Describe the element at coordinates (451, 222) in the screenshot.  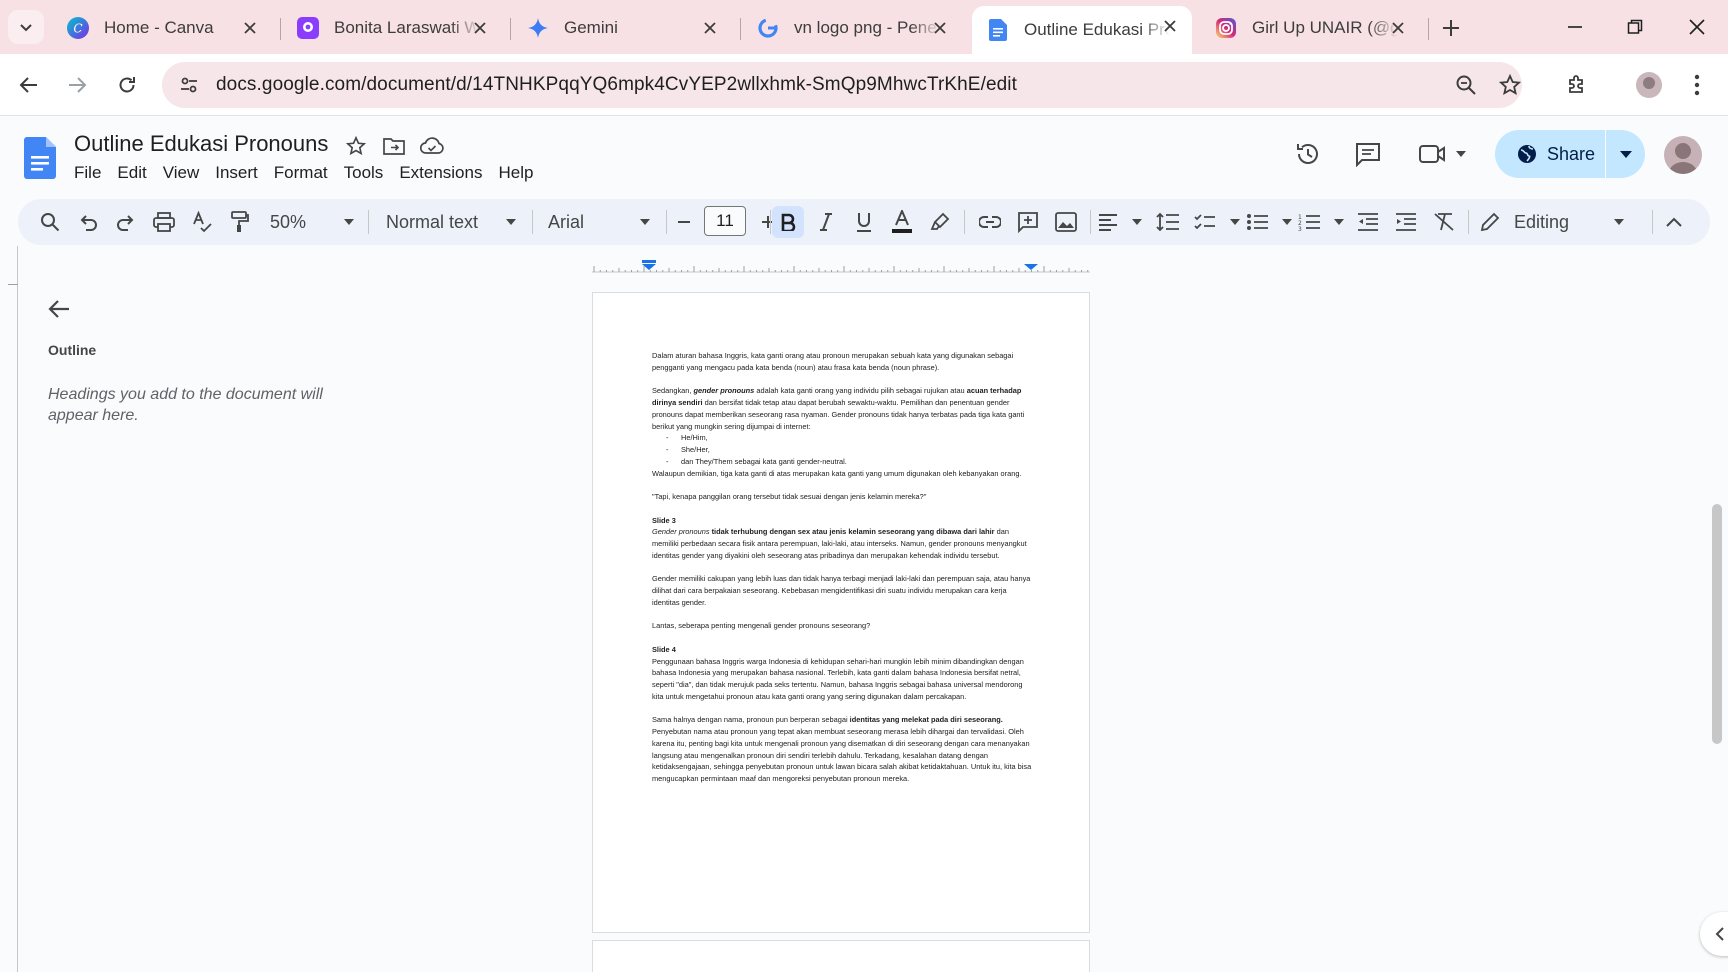
I see `paragraph-style-select: Normal text` at that location.